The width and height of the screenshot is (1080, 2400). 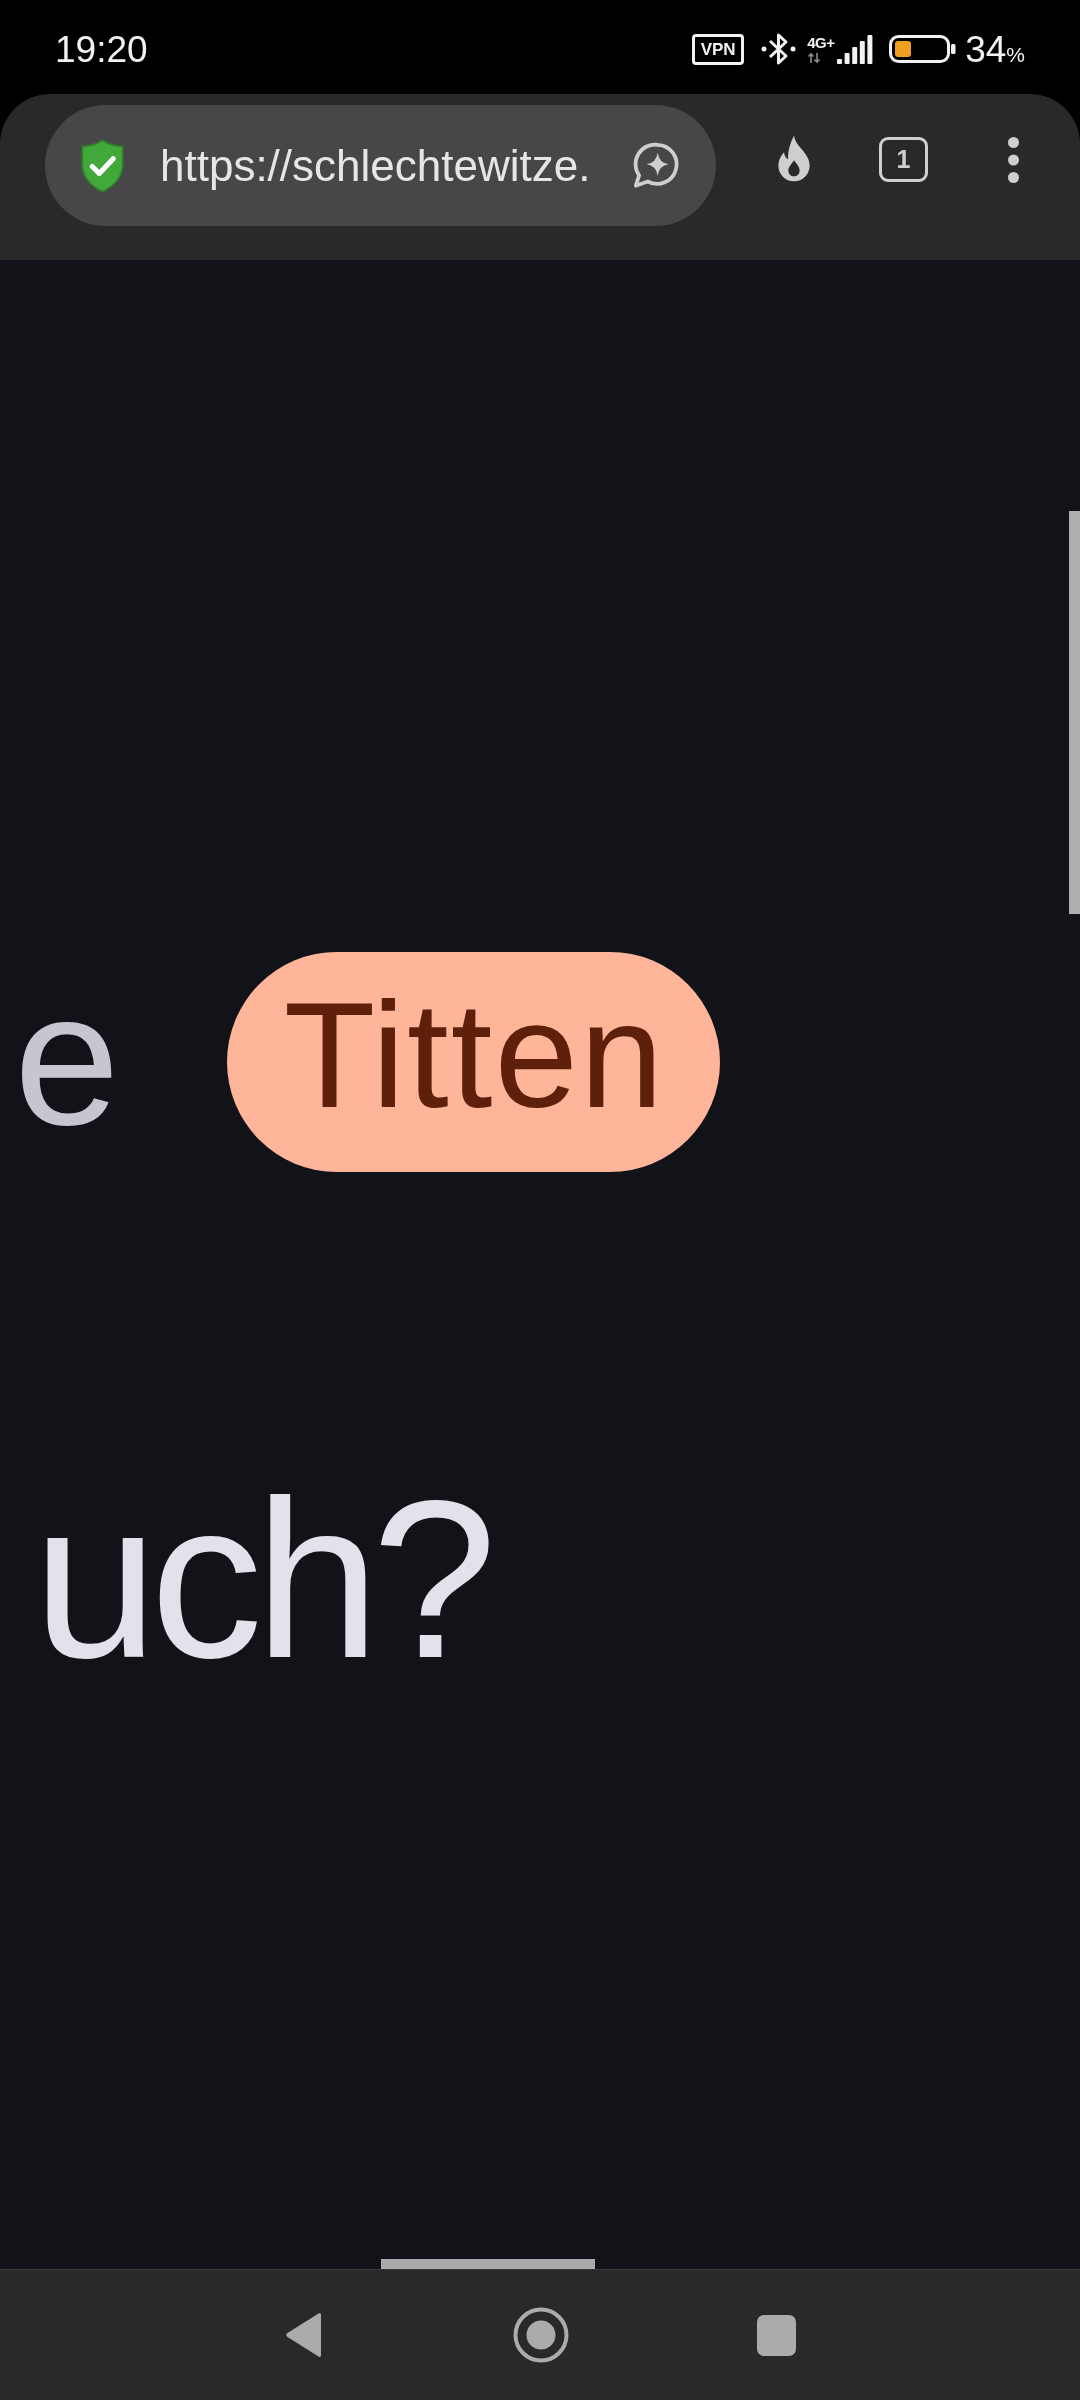 I want to click on url-text: https://schlechtewitze., so click(x=375, y=165).